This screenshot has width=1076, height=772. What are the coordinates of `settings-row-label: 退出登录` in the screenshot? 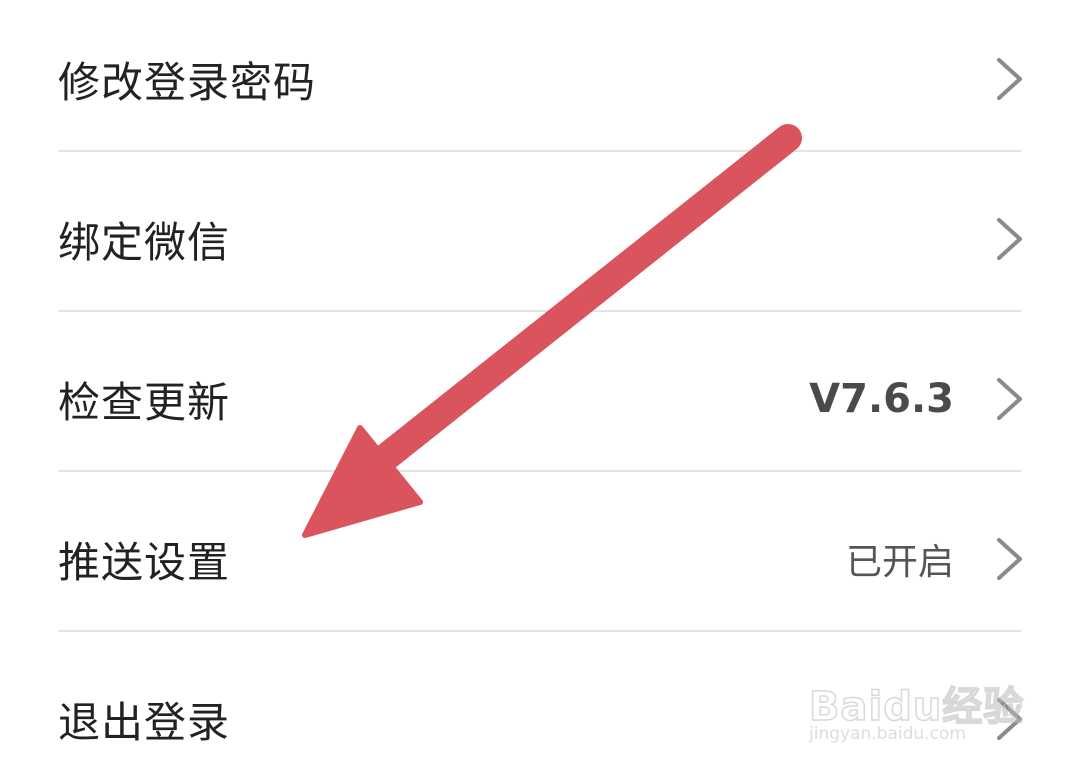 It's located at (144, 722).